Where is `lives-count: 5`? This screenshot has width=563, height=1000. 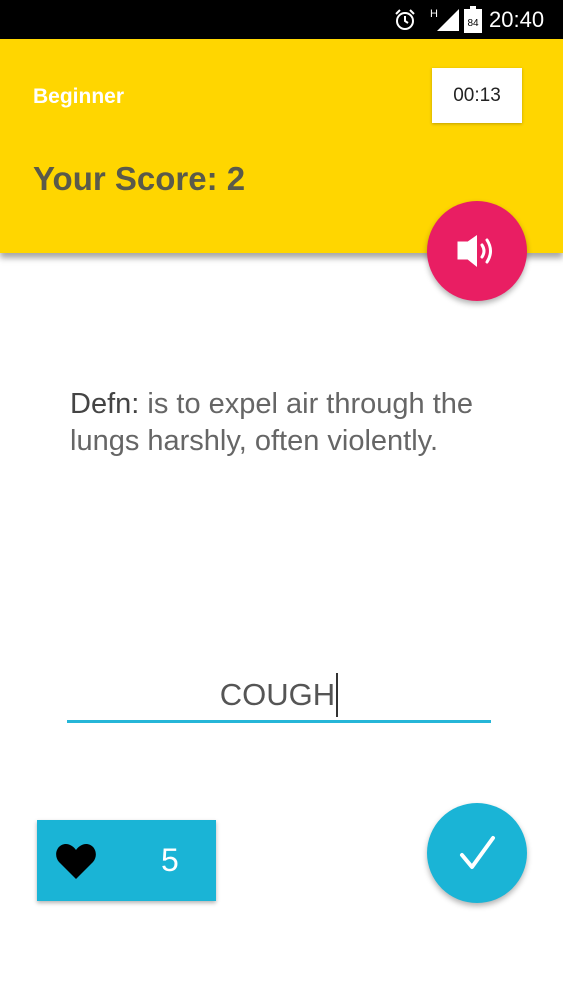
lives-count: 5 is located at coordinates (170, 860).